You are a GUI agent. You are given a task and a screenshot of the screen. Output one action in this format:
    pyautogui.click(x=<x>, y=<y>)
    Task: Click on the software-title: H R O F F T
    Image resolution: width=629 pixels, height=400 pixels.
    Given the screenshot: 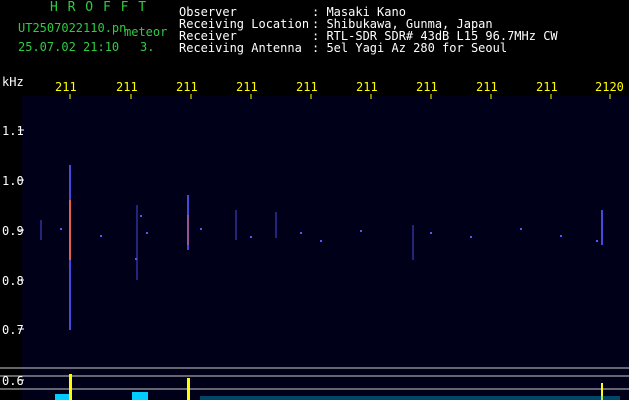 What is the action you would take?
    pyautogui.click(x=99, y=7)
    